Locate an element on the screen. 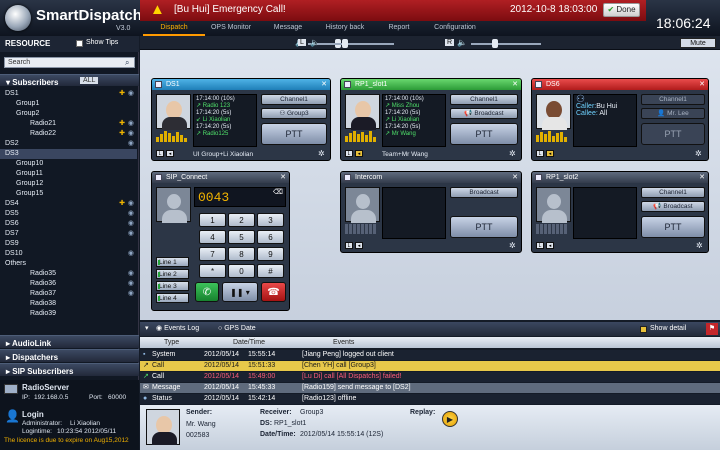 The image size is (720, 450). tree-item-ds9: DS9 is located at coordinates (68, 244).